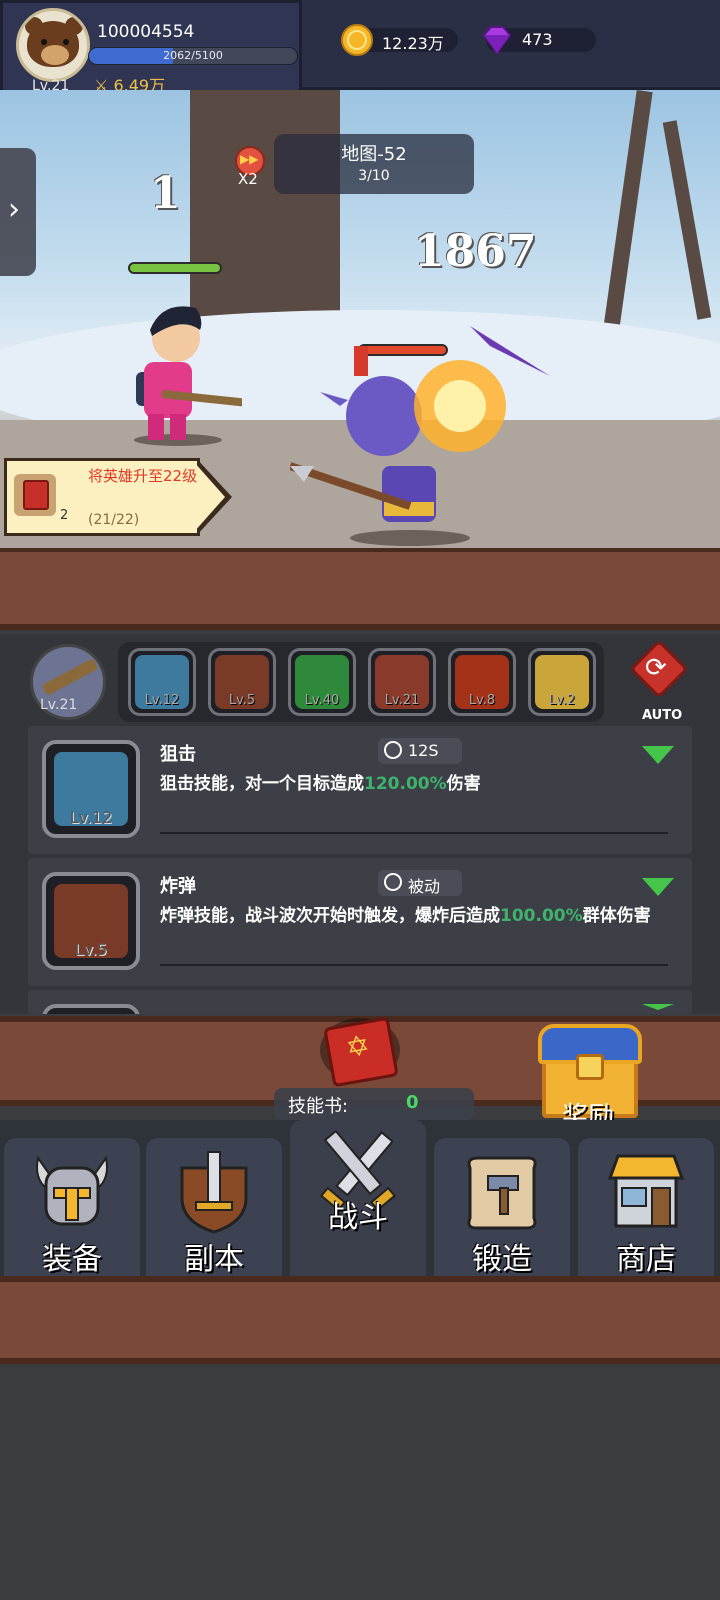 This screenshot has width=720, height=1600. I want to click on exp-bar: 2062/5100, so click(193, 56).